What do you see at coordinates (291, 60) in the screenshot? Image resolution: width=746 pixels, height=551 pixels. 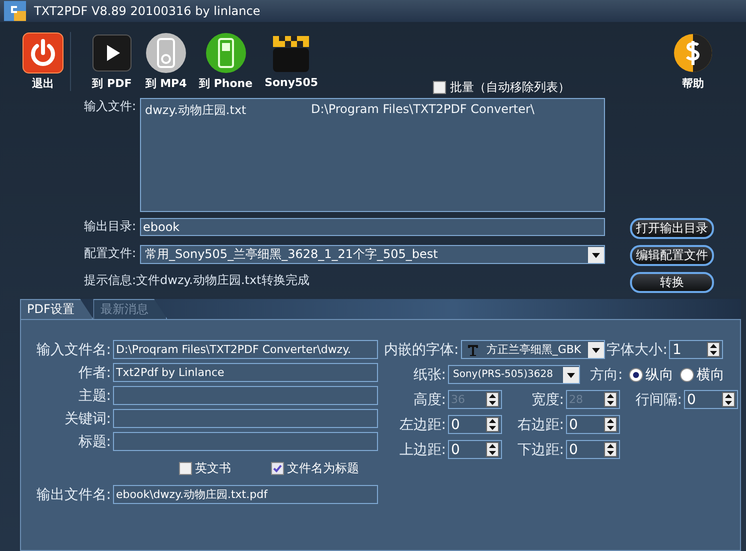 I see `toolbar-button: Sony505` at bounding box center [291, 60].